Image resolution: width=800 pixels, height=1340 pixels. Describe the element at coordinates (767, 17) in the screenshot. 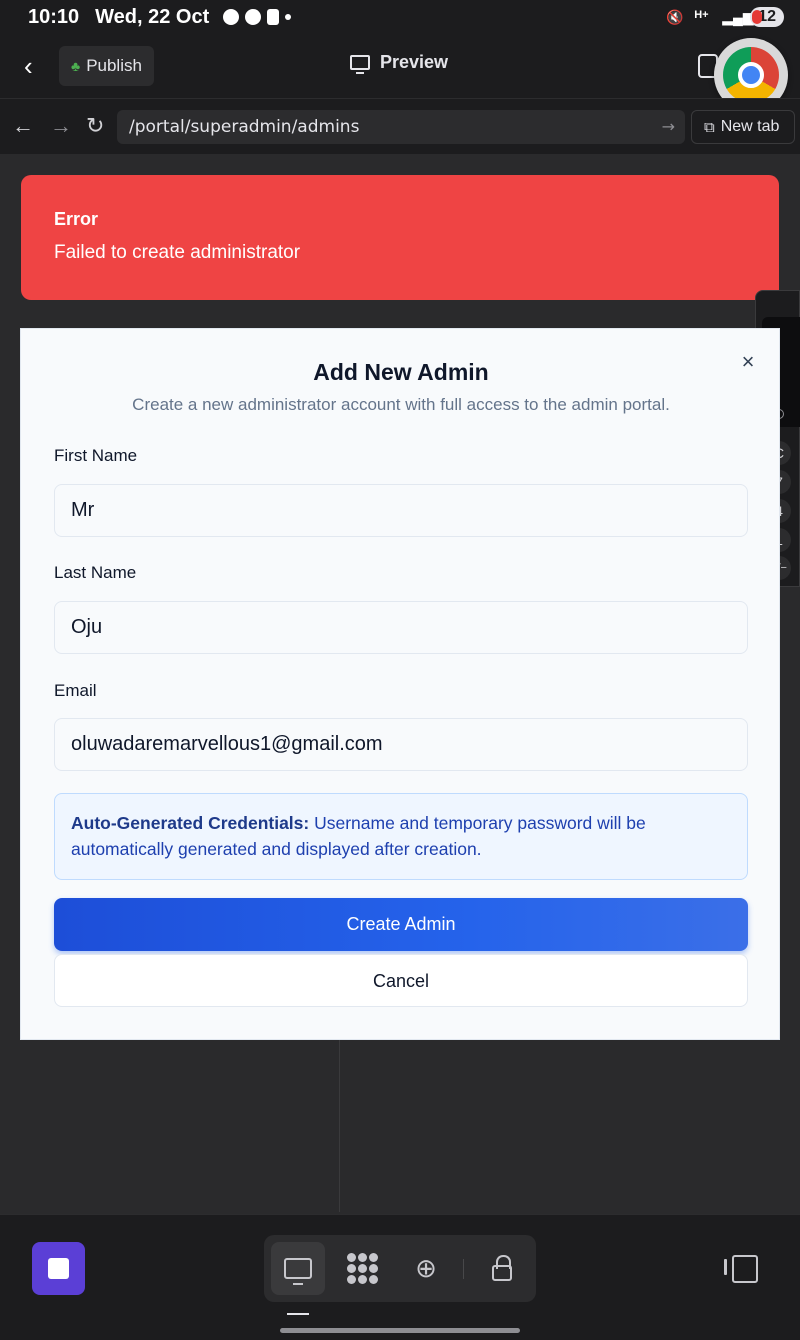

I see `battery-indicator: 12` at that location.